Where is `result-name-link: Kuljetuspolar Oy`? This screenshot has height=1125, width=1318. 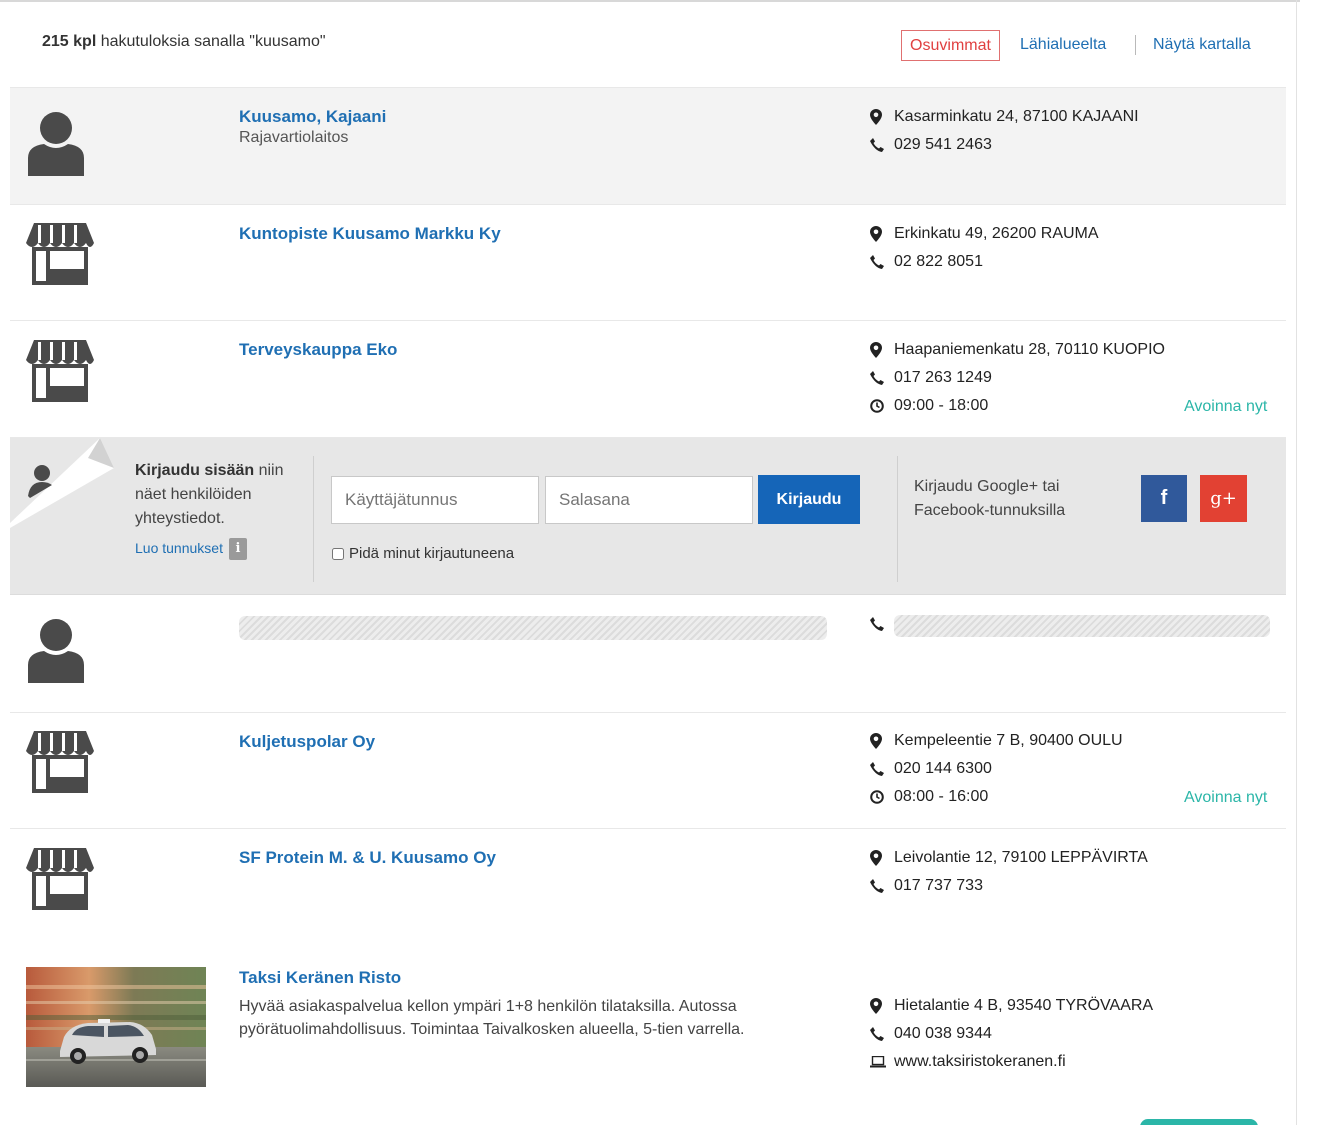
result-name-link: Kuljetuspolar Oy is located at coordinates (307, 742).